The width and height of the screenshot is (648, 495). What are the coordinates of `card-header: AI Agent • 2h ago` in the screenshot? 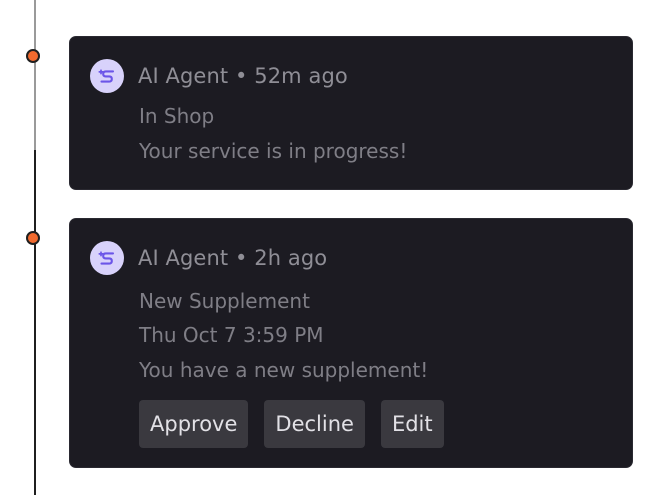 It's located at (208, 258).